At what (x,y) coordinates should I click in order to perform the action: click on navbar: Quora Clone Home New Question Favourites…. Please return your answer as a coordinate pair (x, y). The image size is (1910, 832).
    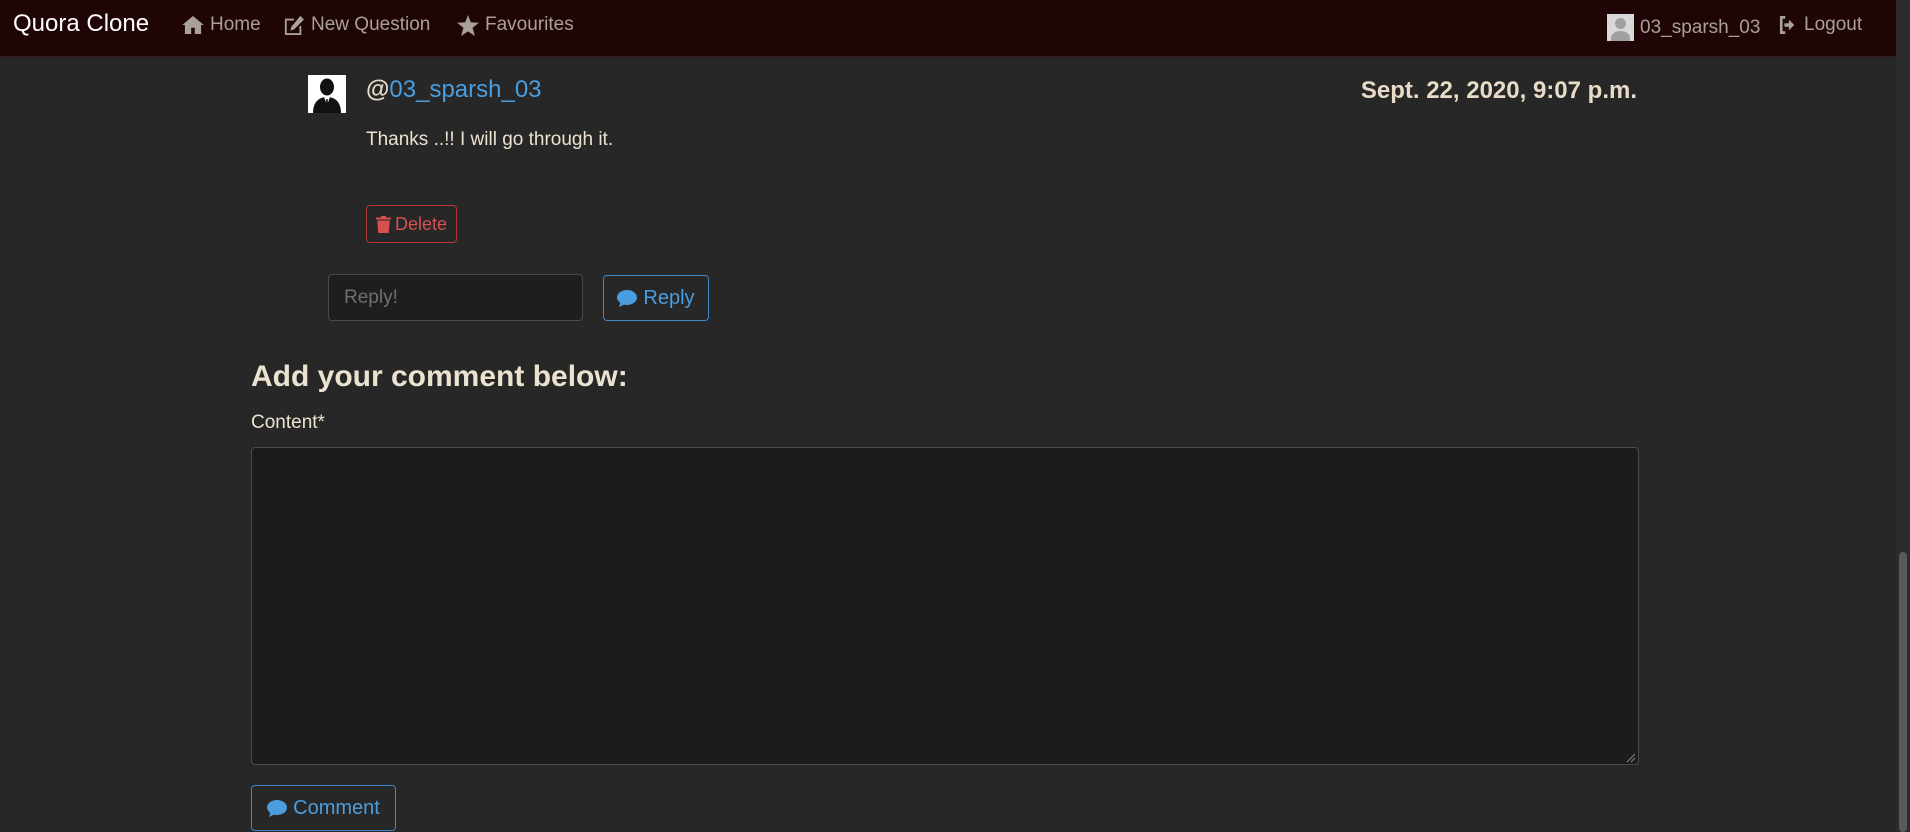
    Looking at the image, I should click on (948, 28).